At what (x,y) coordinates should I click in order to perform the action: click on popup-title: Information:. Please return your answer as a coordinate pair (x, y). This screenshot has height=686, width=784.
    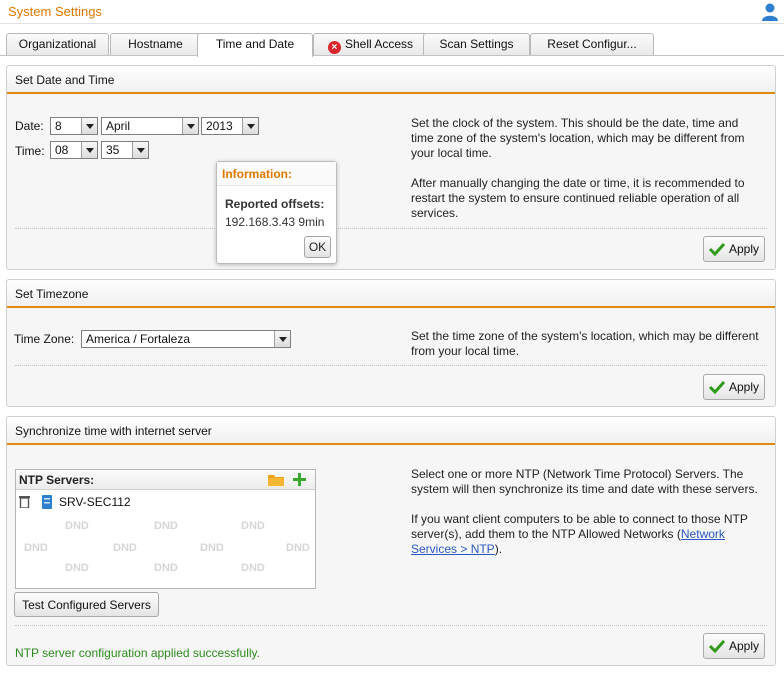
    Looking at the image, I should click on (276, 174).